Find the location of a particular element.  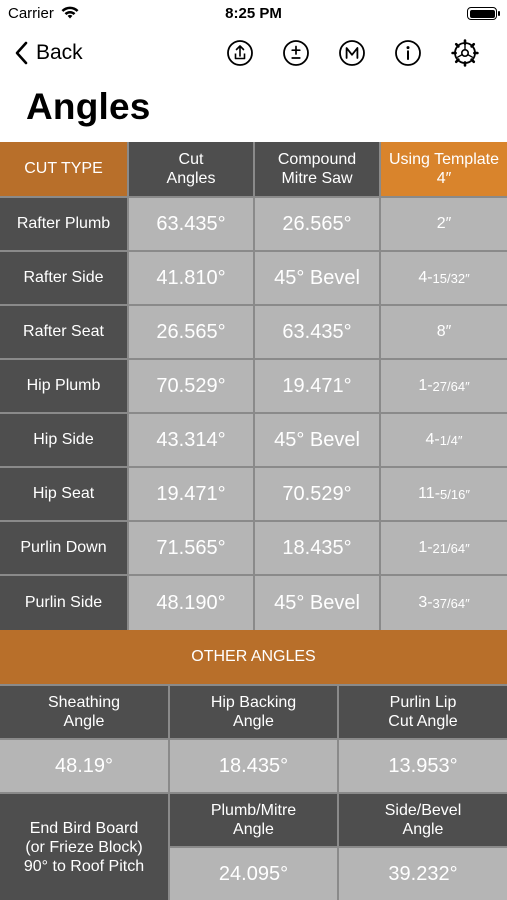

settings-icon is located at coordinates (465, 53).